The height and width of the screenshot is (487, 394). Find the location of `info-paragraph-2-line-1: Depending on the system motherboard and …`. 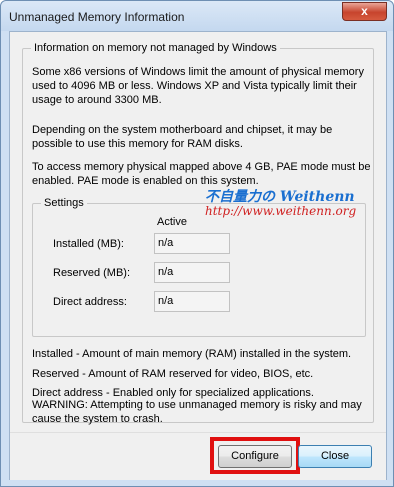

info-paragraph-2-line-1: Depending on the system motherboard and … is located at coordinates (182, 130).